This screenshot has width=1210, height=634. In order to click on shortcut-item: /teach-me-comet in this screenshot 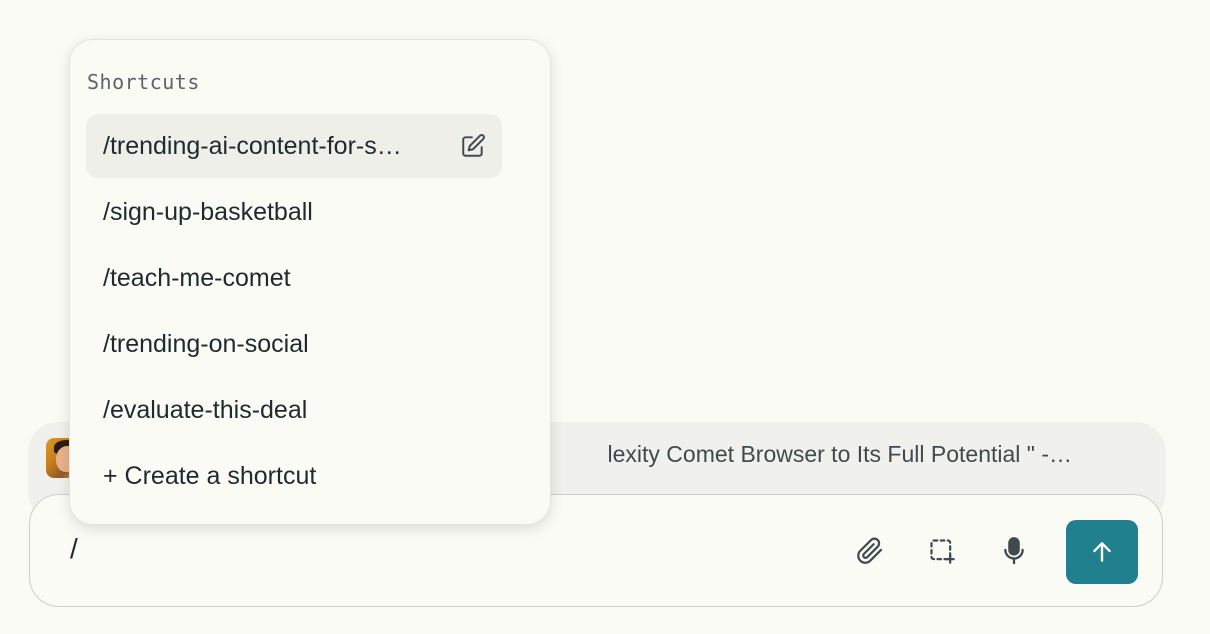, I will do `click(294, 278)`.